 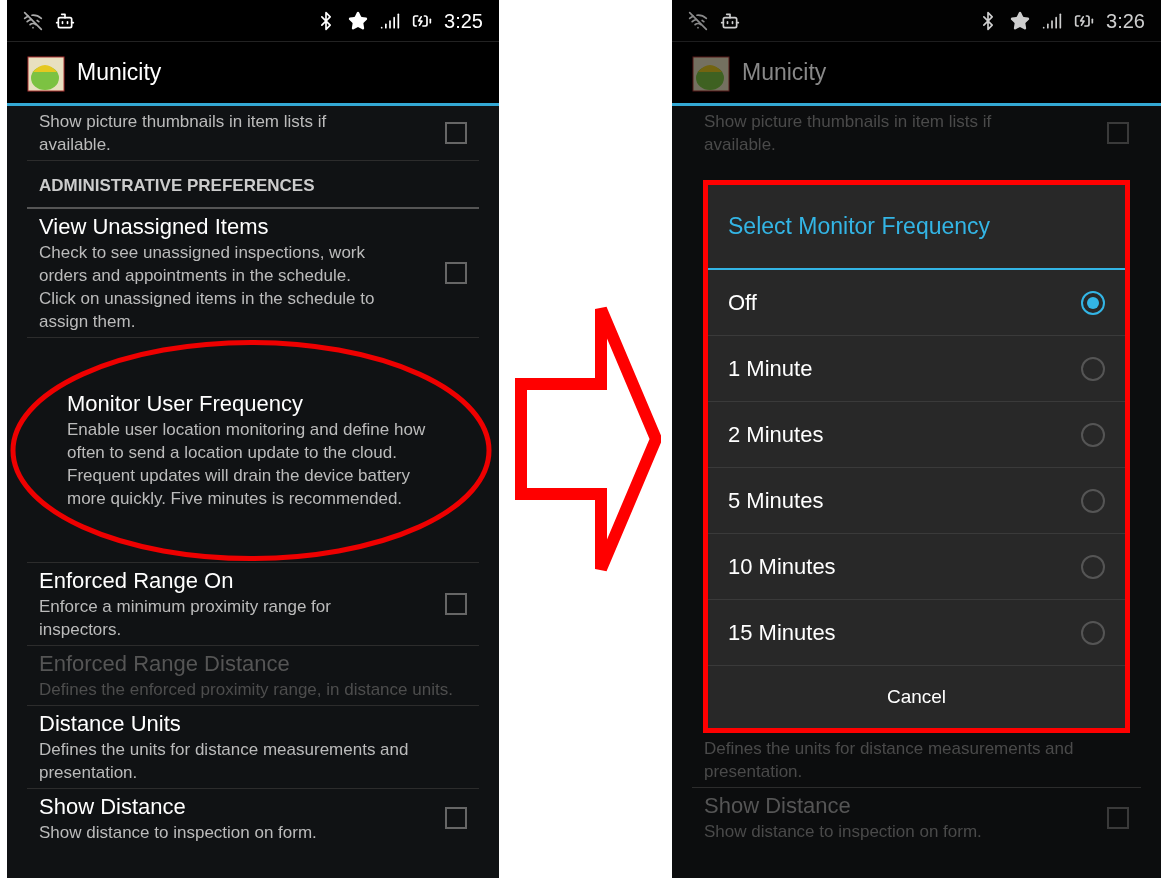 What do you see at coordinates (463, 21) in the screenshot?
I see `clock-time: 3:25` at bounding box center [463, 21].